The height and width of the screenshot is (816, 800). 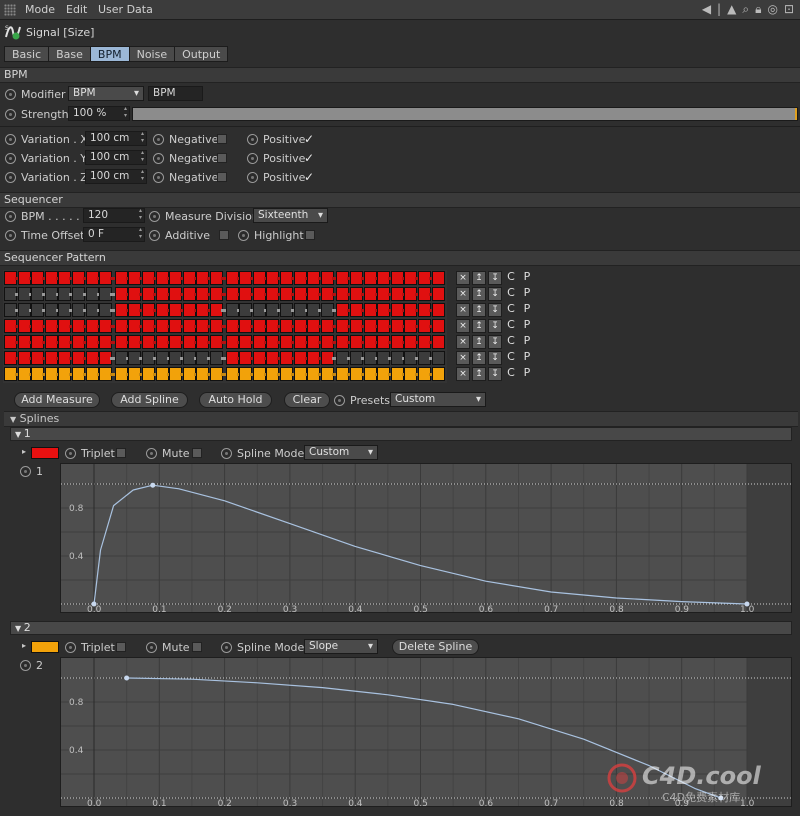 What do you see at coordinates (438, 399) in the screenshot?
I see `presets-dropdown: Custom` at bounding box center [438, 399].